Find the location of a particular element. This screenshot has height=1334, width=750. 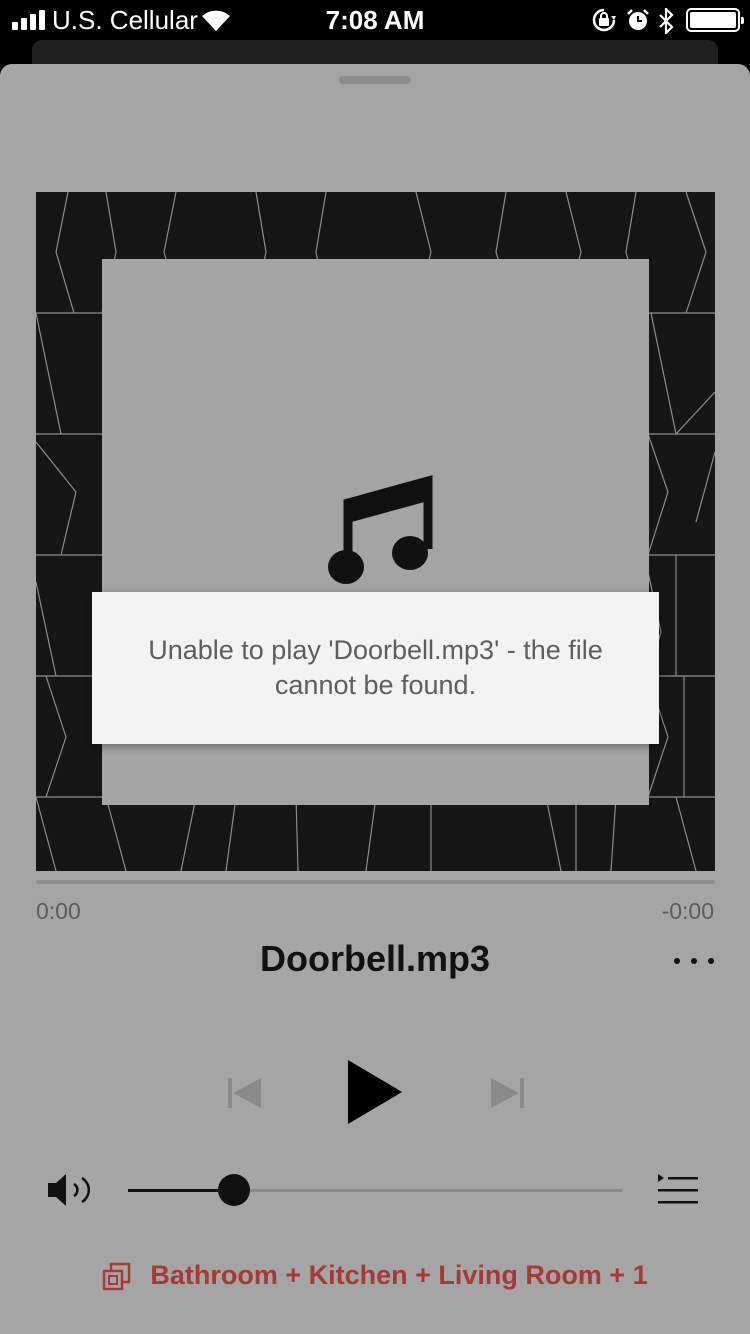

volume-icon is located at coordinates (72, 1190).